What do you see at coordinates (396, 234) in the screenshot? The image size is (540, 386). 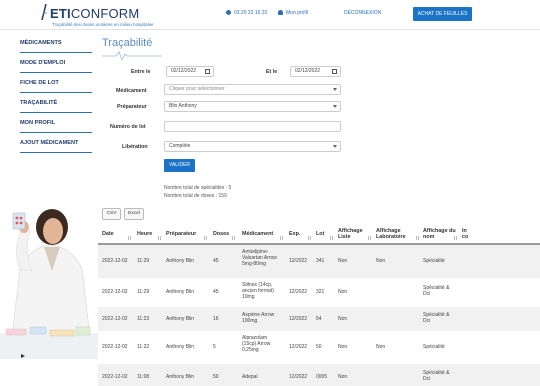 I see `column-header-affichage-laboratoire: Affichage Laboratoire` at bounding box center [396, 234].